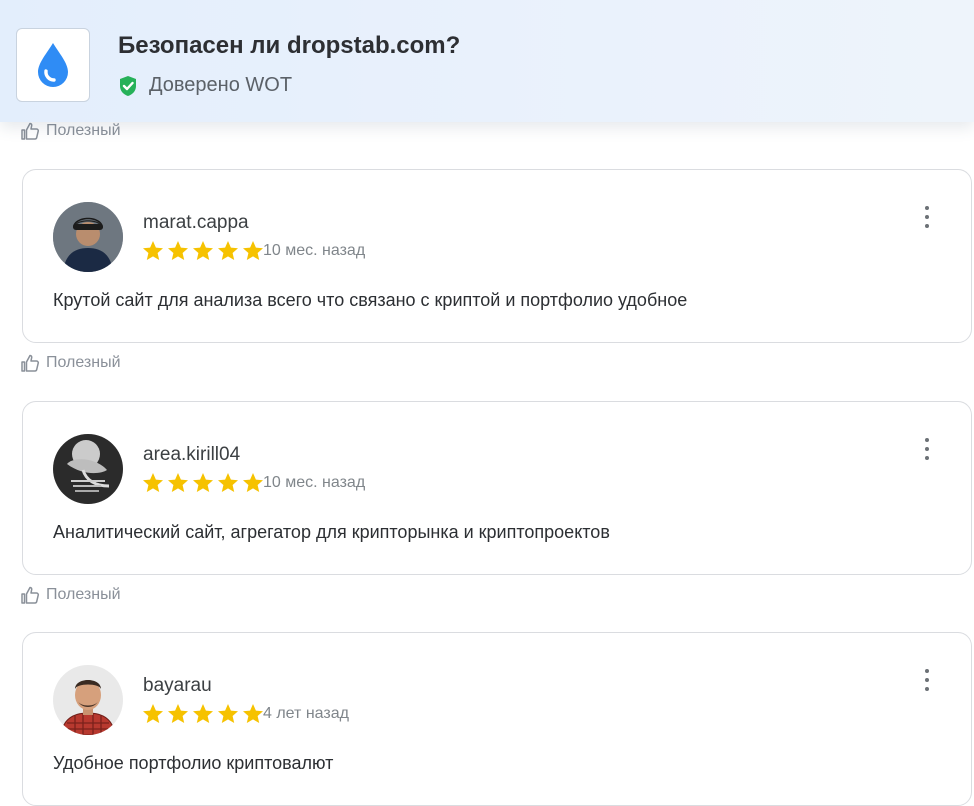 The height and width of the screenshot is (806, 974). Describe the element at coordinates (191, 455) in the screenshot. I see `review-username: area.kirill04` at that location.